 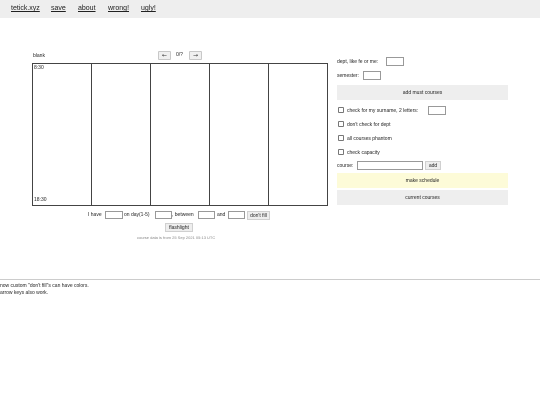 I want to click on course-input, so click(x=390, y=165).